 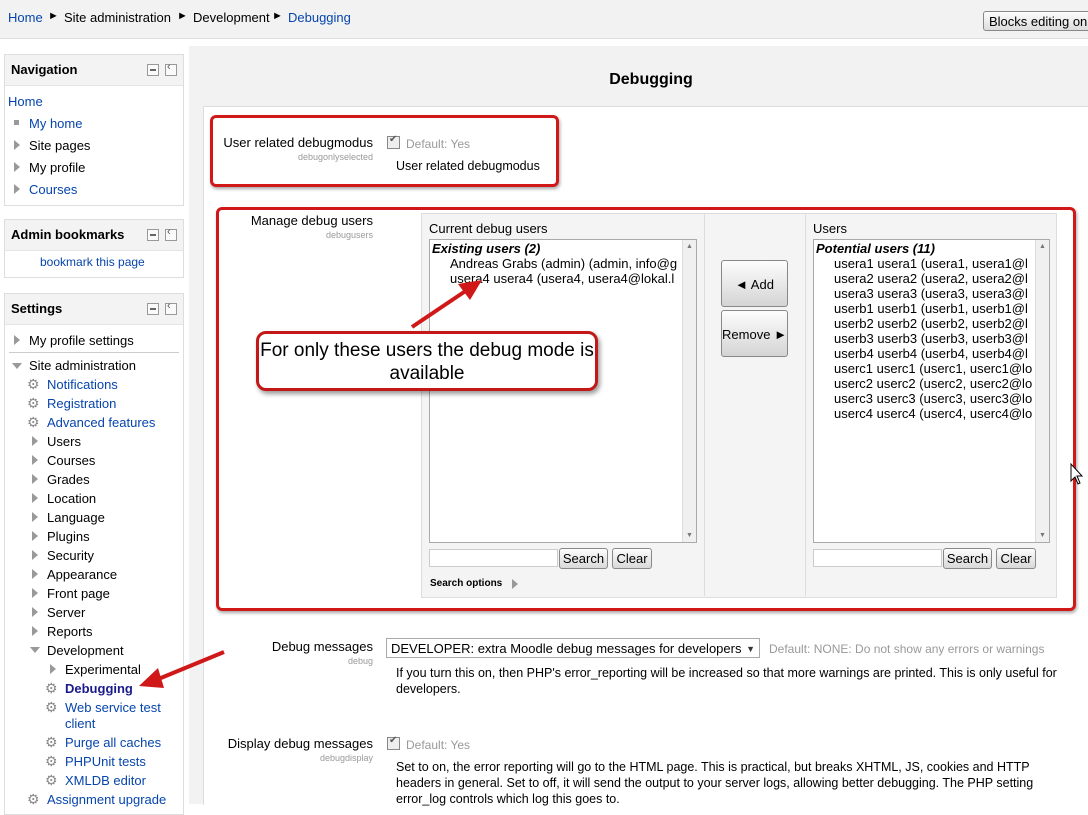 I want to click on sidebar-arrow, so click(x=182, y=669).